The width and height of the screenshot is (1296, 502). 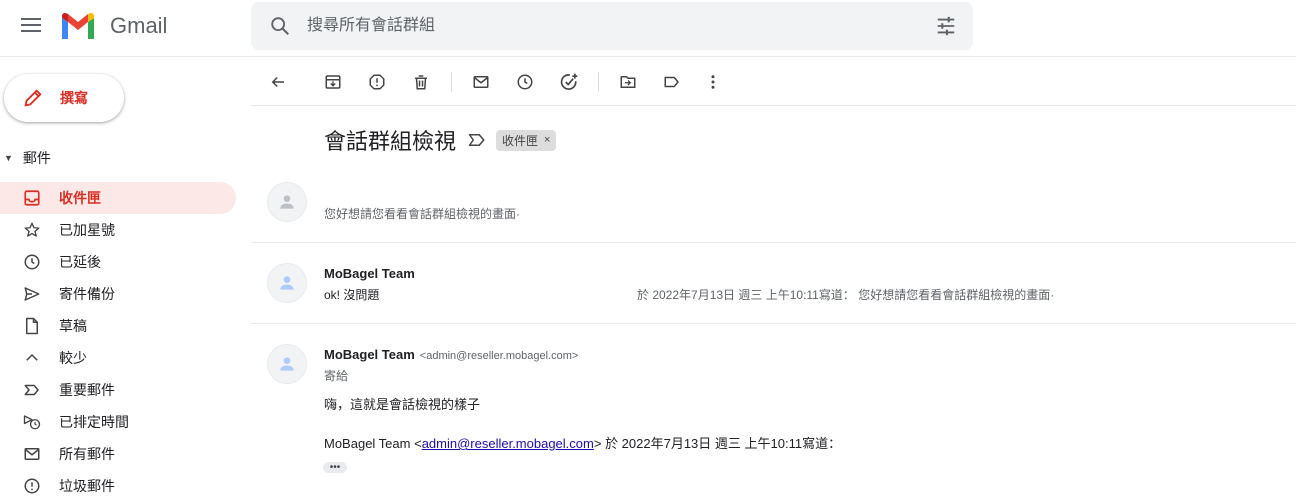 I want to click on sender-name: MoBagel Team <admin@reseller.mobagel.com>, so click(x=451, y=354).